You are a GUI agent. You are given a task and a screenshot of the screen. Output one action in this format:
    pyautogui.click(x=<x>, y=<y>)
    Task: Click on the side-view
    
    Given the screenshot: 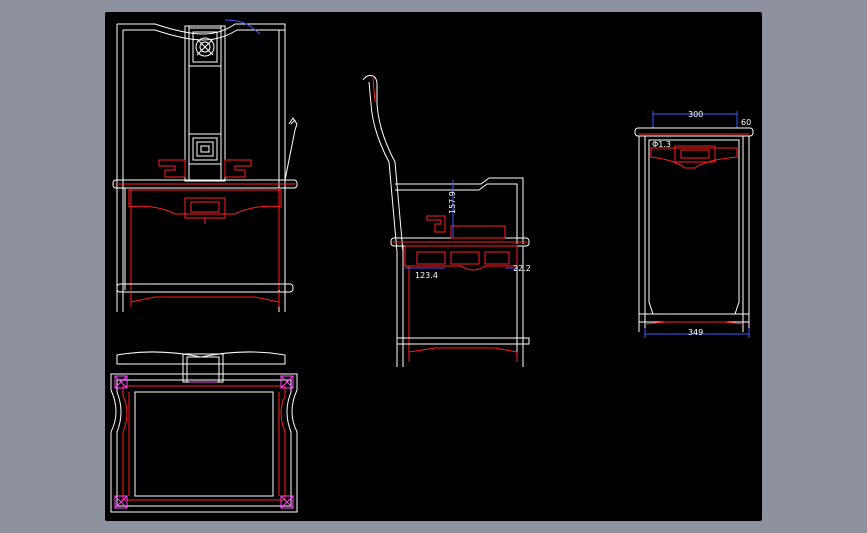 What is the action you would take?
    pyautogui.click(x=446, y=221)
    